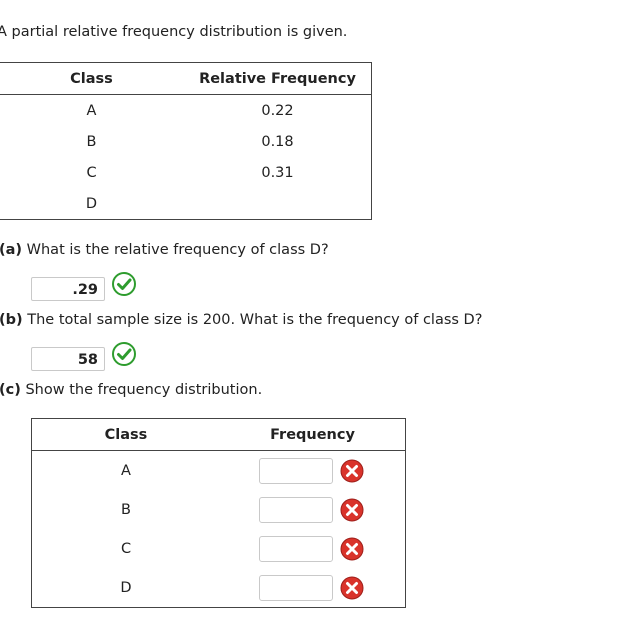  I want to click on table-row: C, so click(219, 548).